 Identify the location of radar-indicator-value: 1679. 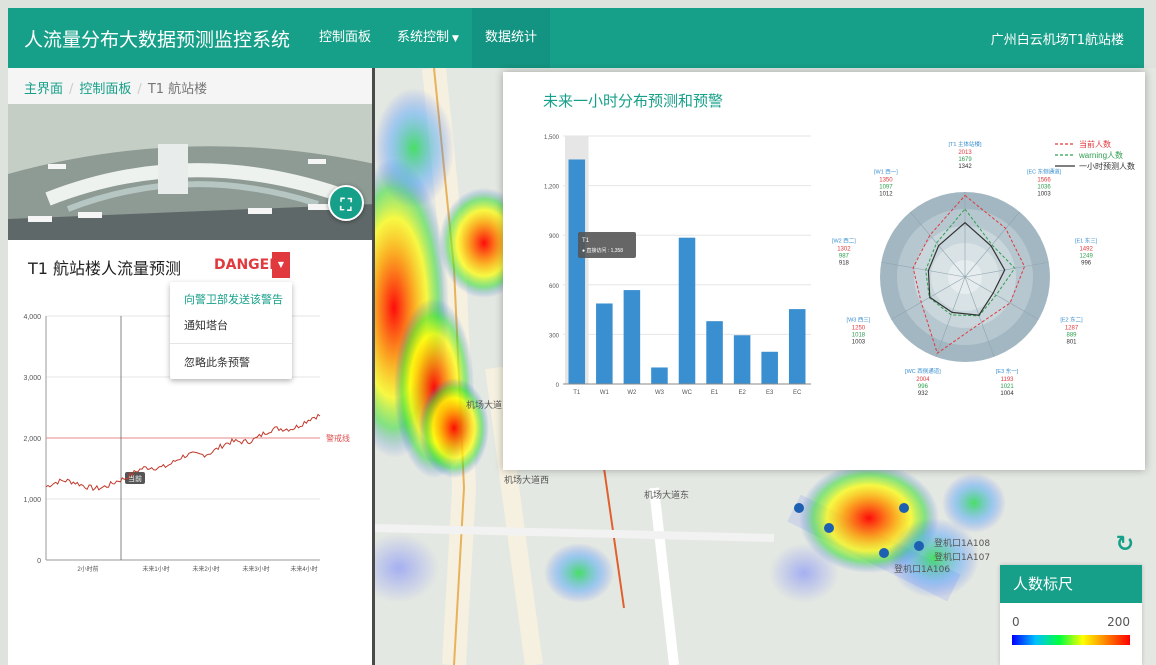
(965, 160).